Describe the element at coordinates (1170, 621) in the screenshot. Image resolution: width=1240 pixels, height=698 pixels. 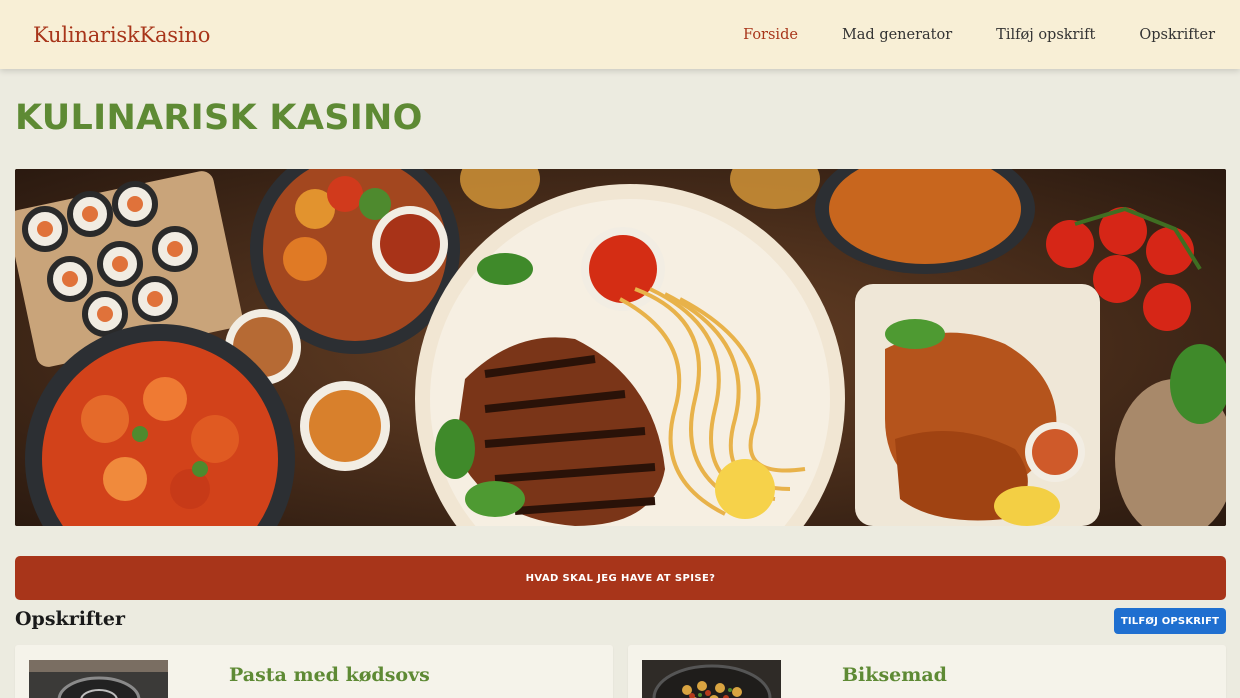
I see `add-recipe-button: TILFØJ OPSKRIFT` at that location.